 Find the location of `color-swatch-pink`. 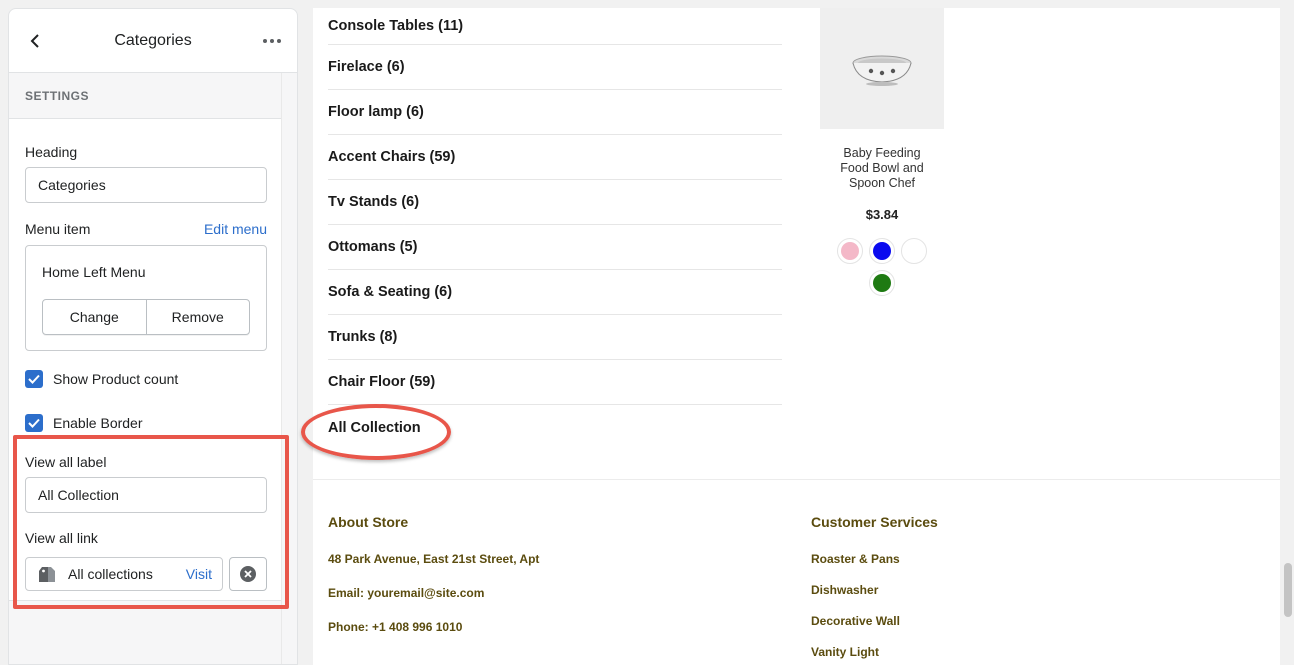

color-swatch-pink is located at coordinates (850, 251).